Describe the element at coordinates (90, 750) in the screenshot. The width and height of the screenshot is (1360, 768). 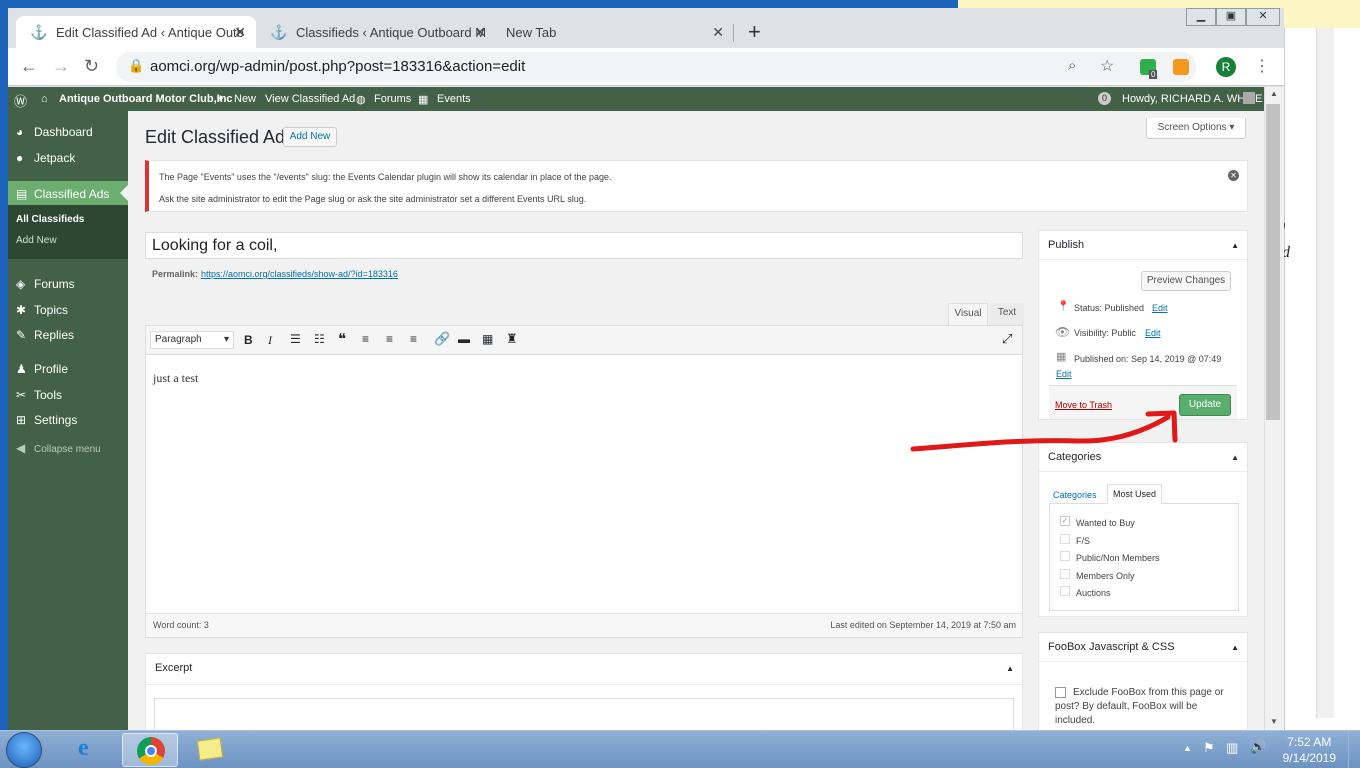
I see `internet-explorer-icon: e` at that location.